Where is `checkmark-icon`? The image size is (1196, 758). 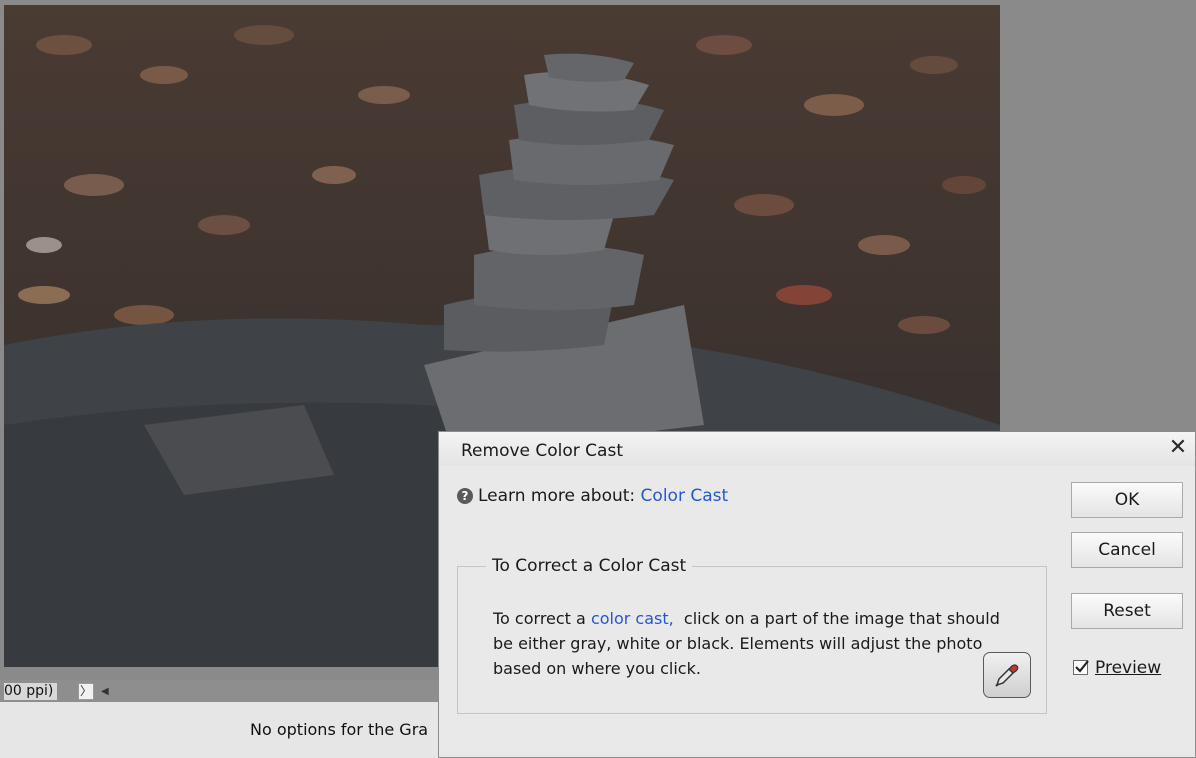 checkmark-icon is located at coordinates (1082, 666).